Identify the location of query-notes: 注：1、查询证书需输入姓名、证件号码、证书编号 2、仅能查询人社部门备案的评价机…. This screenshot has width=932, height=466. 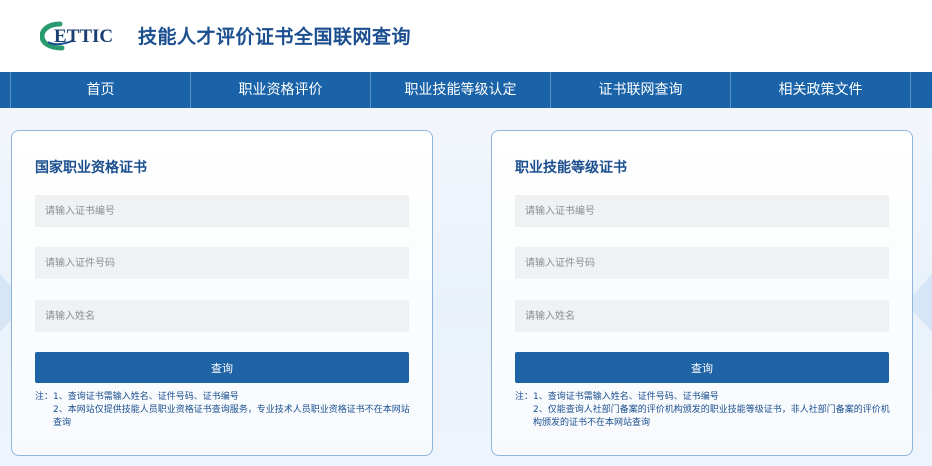
(705, 410).